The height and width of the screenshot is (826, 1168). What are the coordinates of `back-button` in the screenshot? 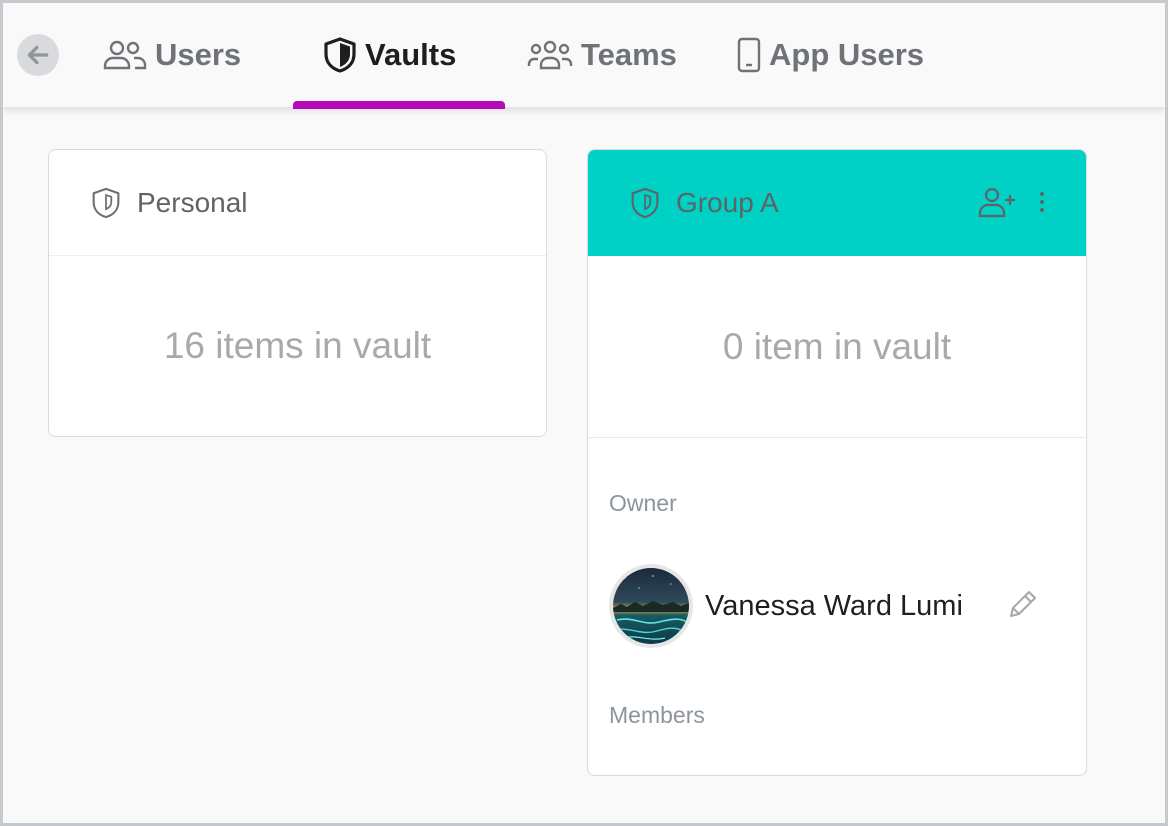 It's located at (38, 55).